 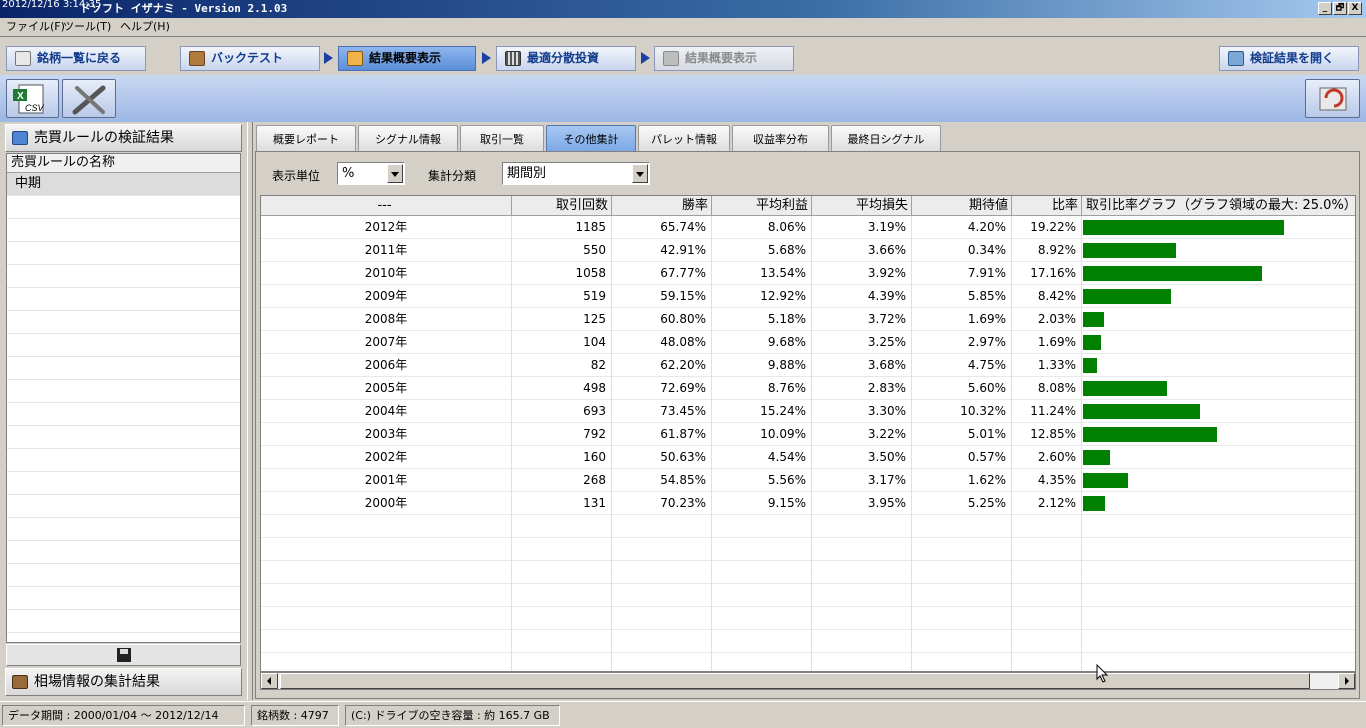 What do you see at coordinates (386, 319) in the screenshot?
I see `cell-period: 2008年` at bounding box center [386, 319].